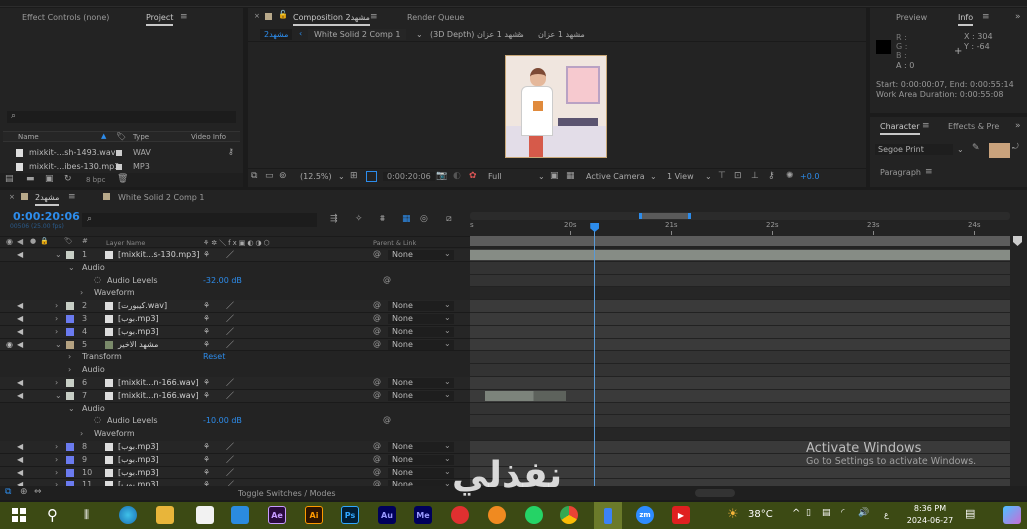  What do you see at coordinates (680, 176) in the screenshot?
I see `view-layout-dropdown: 1 View` at bounding box center [680, 176].